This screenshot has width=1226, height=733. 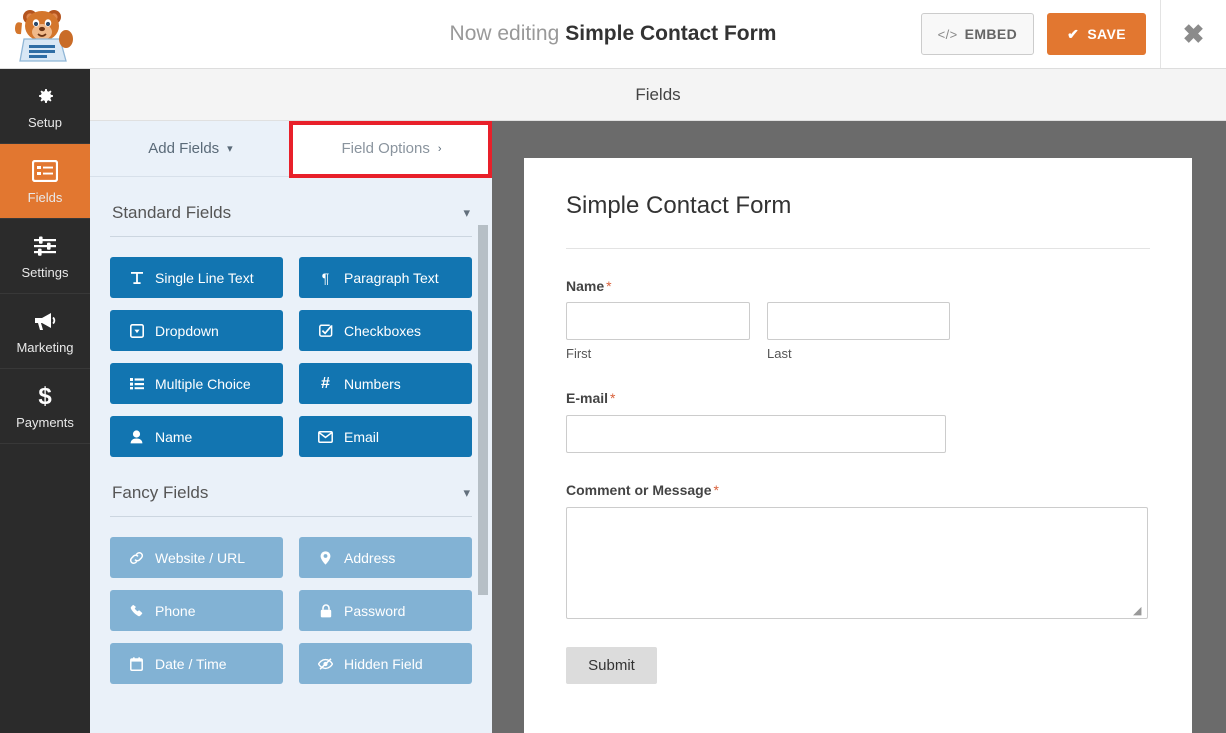 I want to click on panel-tabs: Add Fields ▾ Field Options ›, so click(x=291, y=149).